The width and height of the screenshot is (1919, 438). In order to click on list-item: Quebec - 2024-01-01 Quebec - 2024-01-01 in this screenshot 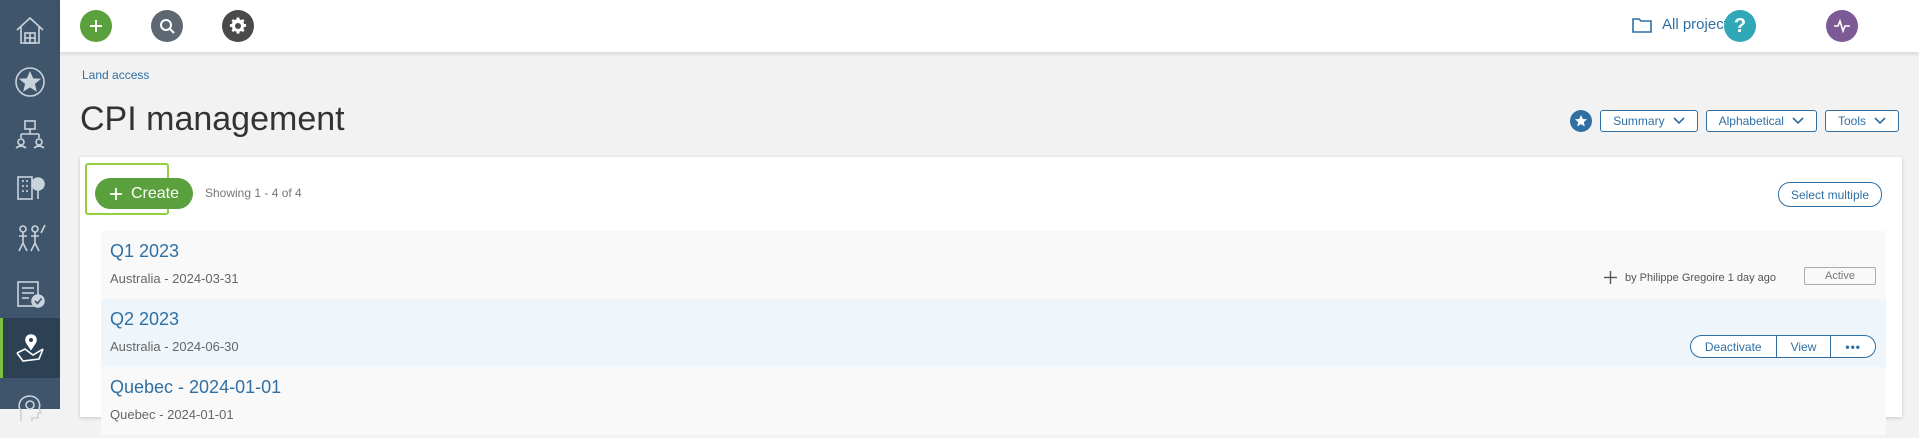, I will do `click(993, 401)`.